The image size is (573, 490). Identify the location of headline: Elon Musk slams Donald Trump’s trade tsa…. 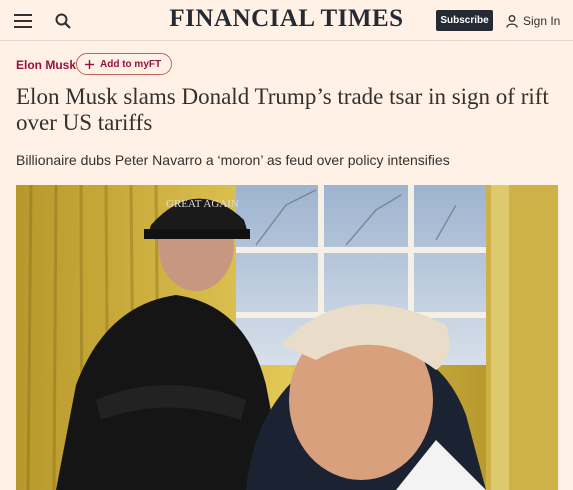
(282, 109).